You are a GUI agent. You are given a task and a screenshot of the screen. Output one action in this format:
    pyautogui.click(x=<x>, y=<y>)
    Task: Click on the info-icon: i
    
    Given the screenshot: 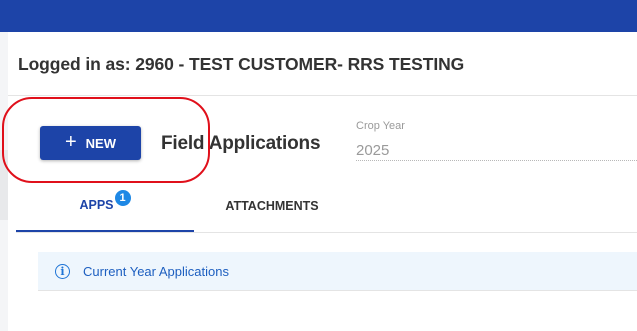 What is the action you would take?
    pyautogui.click(x=62, y=271)
    